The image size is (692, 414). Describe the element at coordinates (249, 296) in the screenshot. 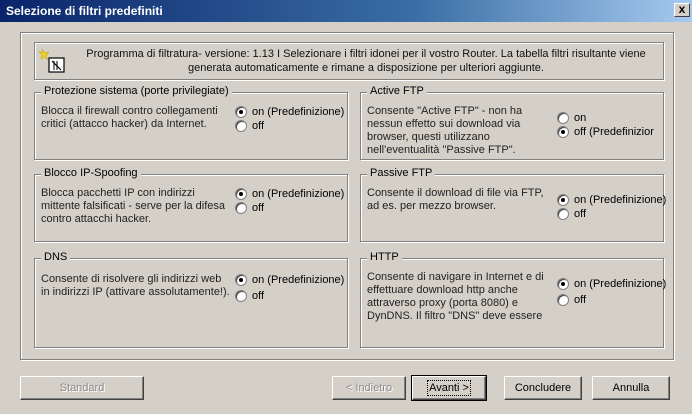

I see `radio-dns-off: off` at that location.